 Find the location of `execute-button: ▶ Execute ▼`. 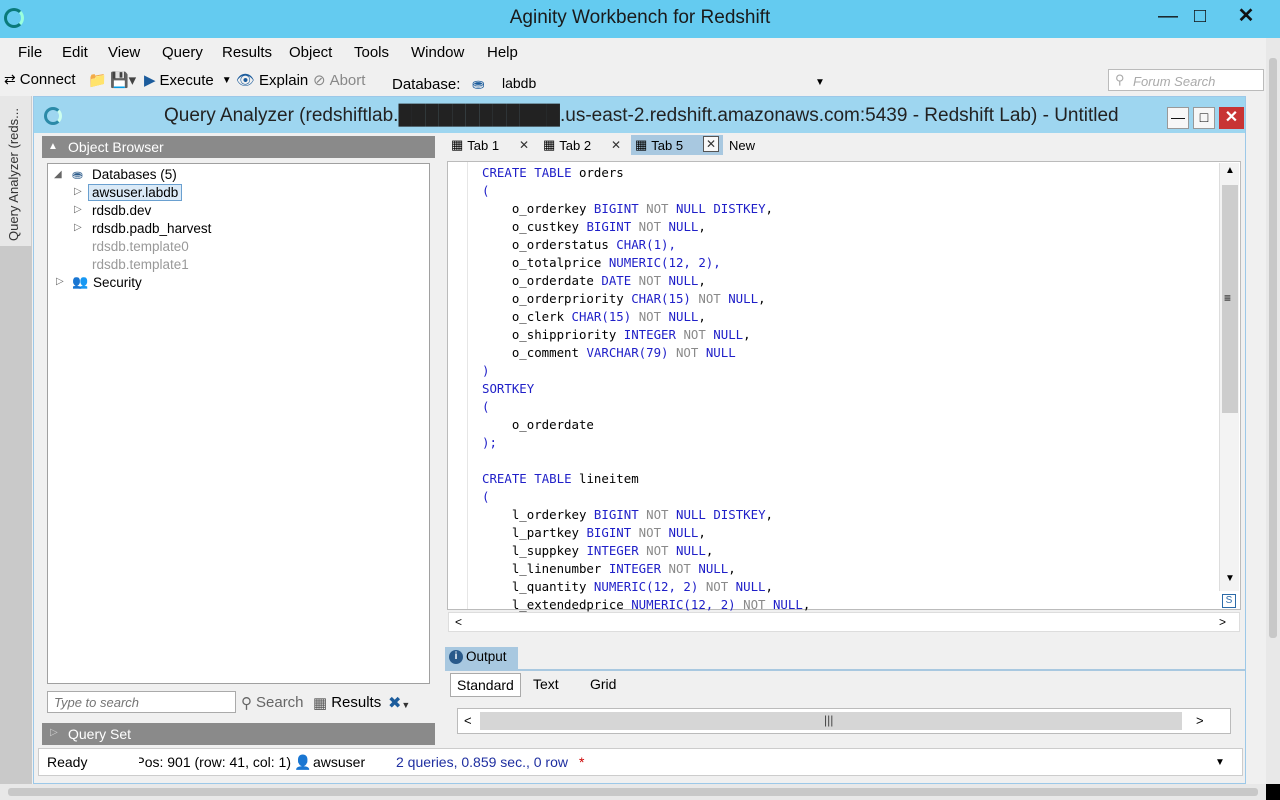

execute-button: ▶ Execute ▼ is located at coordinates (188, 80).